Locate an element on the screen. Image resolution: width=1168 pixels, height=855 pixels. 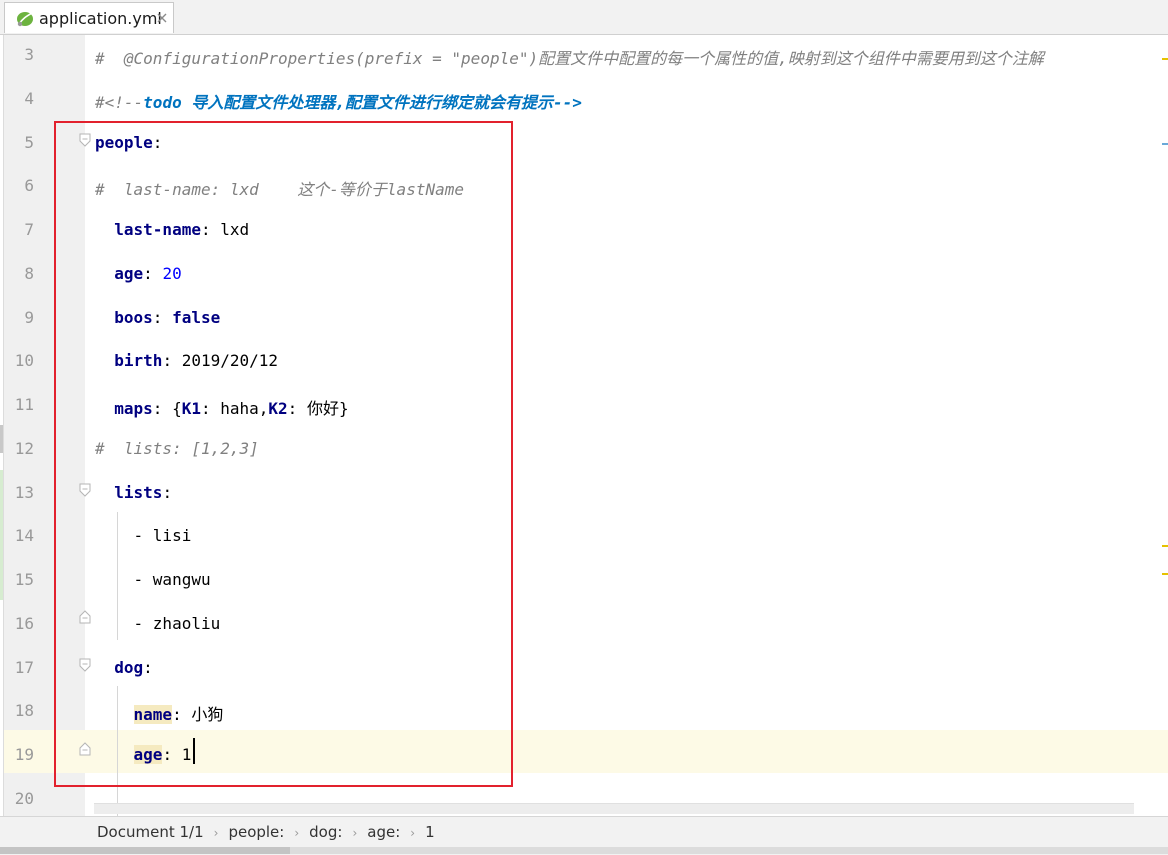
code-text: lists: is located at coordinates (133, 492).